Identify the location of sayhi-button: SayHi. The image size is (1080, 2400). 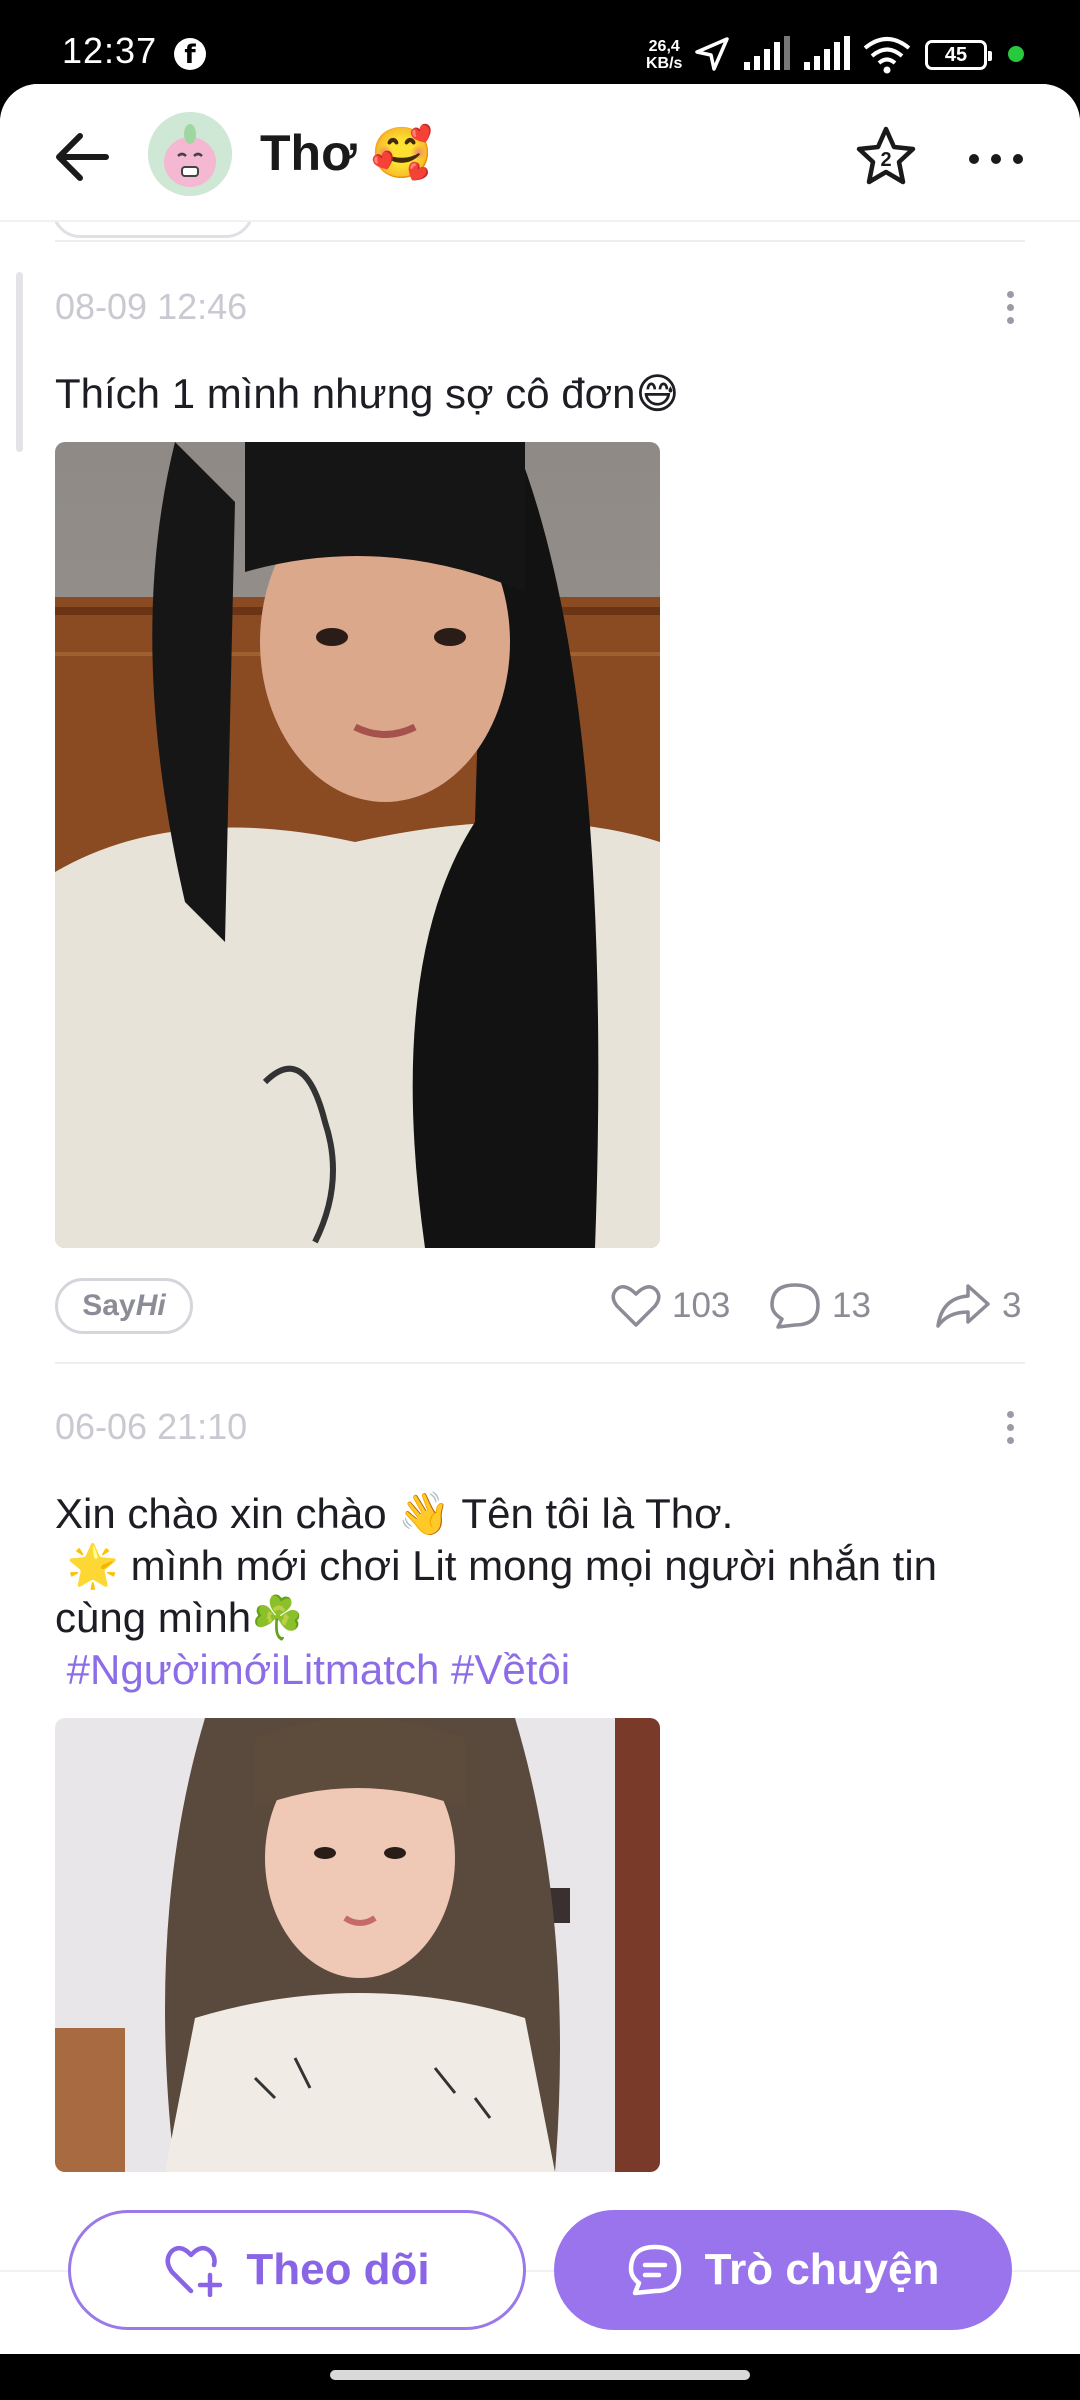
(124, 1306).